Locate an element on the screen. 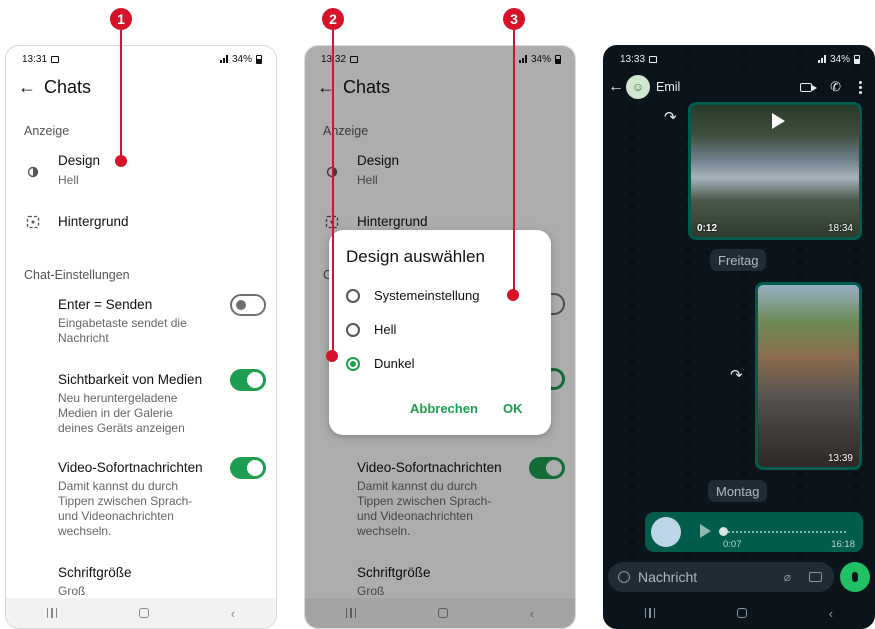 This screenshot has width=875, height=629. marker-3-line is located at coordinates (514, 162).